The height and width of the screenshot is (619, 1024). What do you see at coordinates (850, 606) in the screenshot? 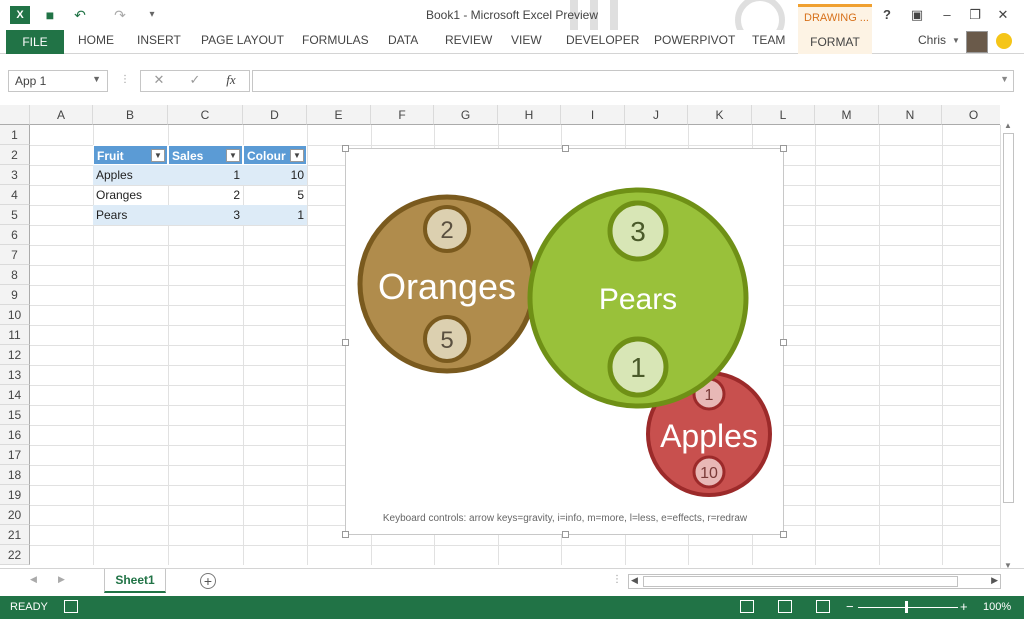
I see `zoom-out-button: −` at bounding box center [850, 606].